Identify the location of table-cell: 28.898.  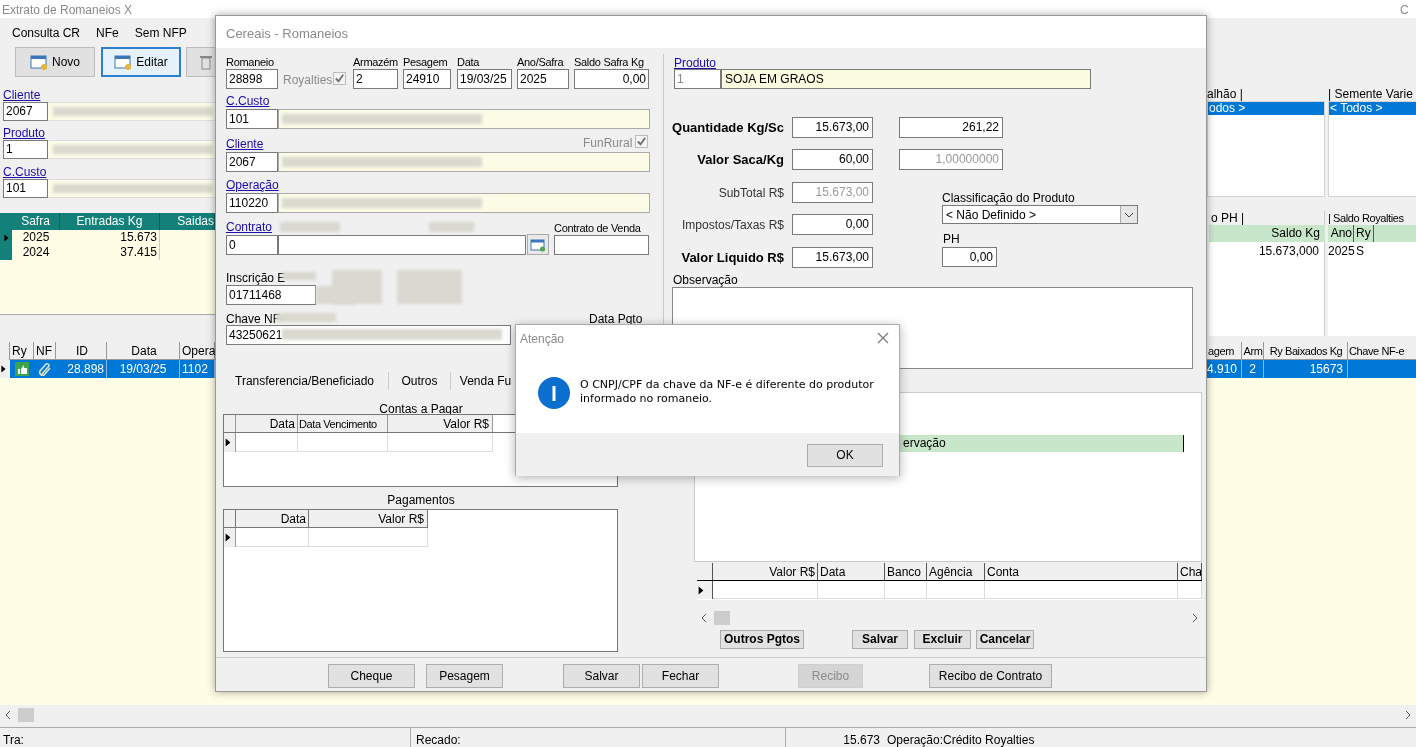
(81, 369).